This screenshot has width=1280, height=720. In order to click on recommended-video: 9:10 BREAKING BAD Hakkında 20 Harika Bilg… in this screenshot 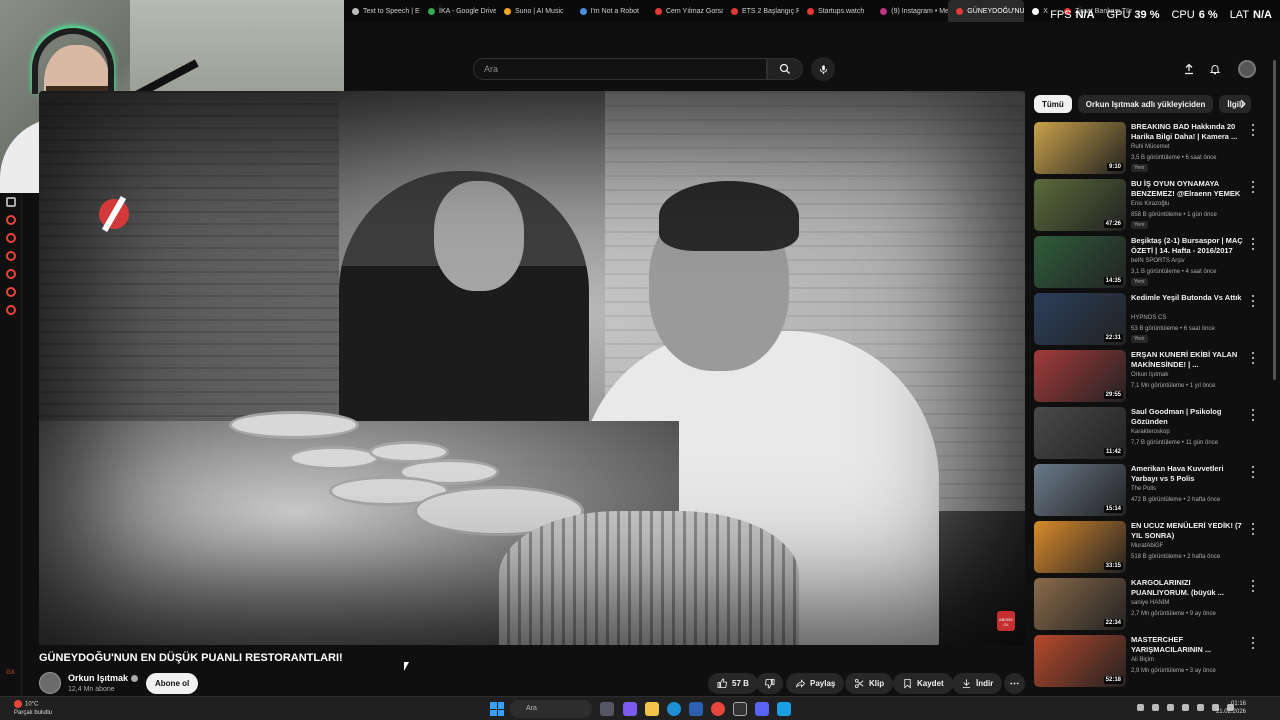, I will do `click(1147, 148)`.